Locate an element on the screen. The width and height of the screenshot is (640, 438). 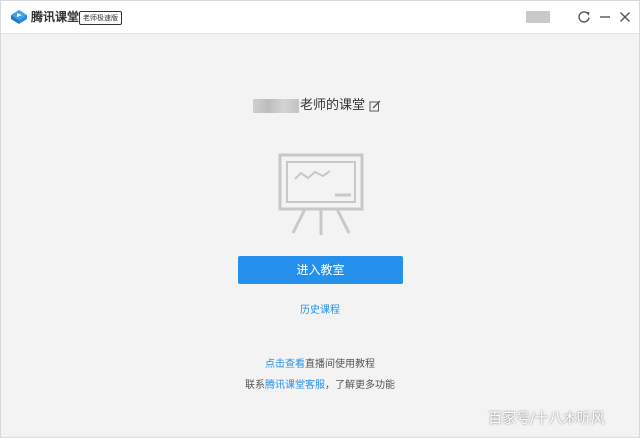
edit-icon is located at coordinates (375, 106).